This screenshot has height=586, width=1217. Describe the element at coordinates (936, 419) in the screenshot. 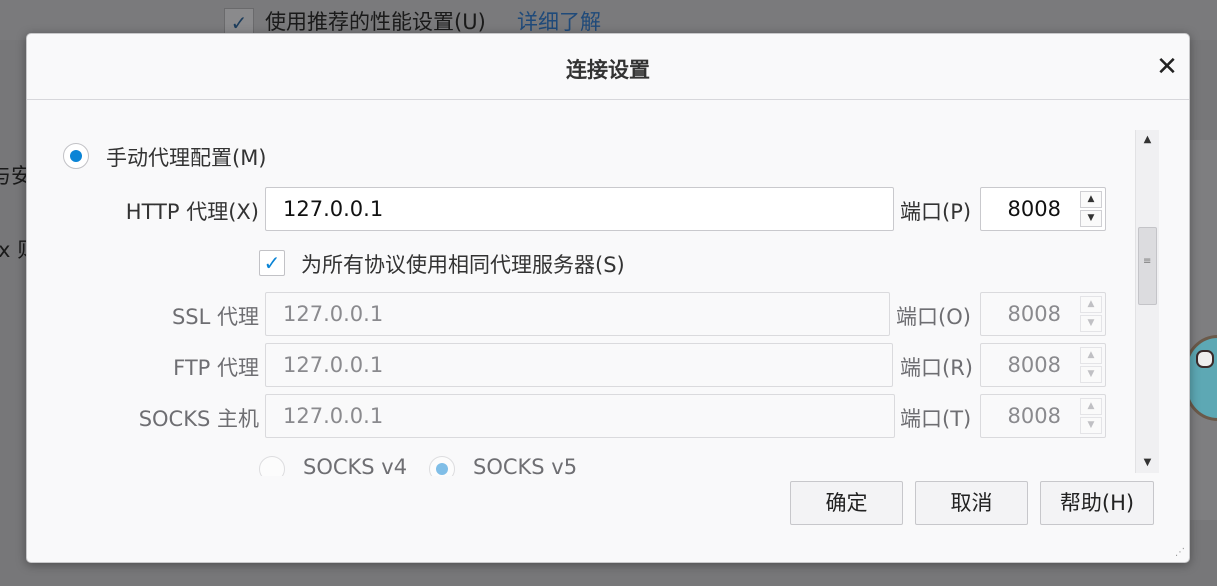

I see `socks-port-label: 端口(T)` at that location.